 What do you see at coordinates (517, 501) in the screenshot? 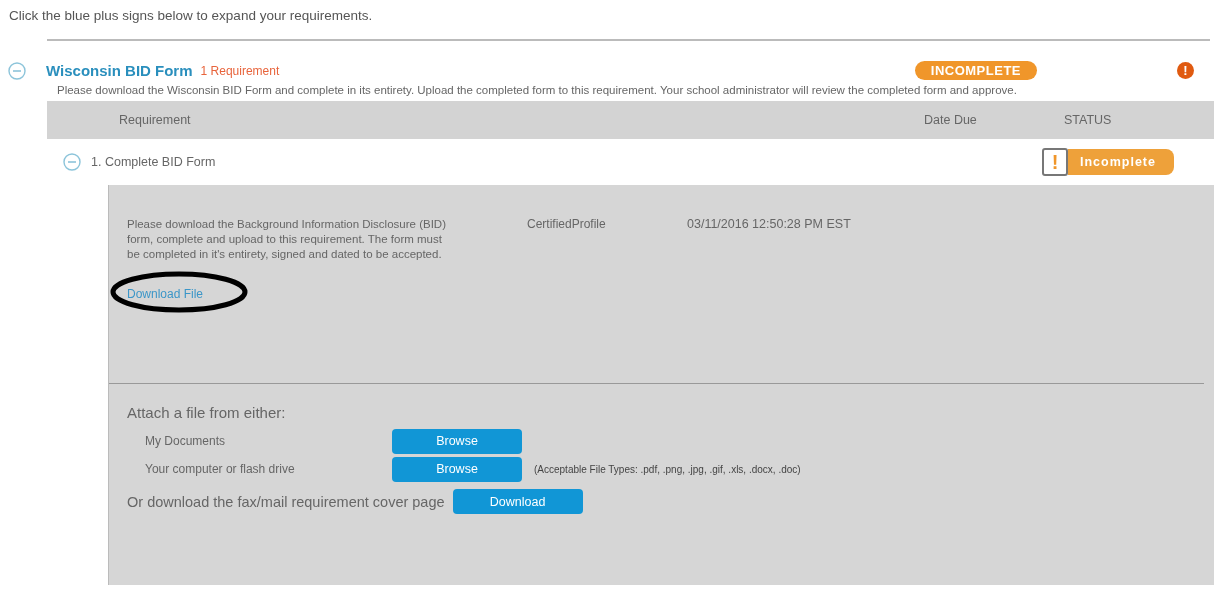
I see `download-button: Download` at bounding box center [517, 501].